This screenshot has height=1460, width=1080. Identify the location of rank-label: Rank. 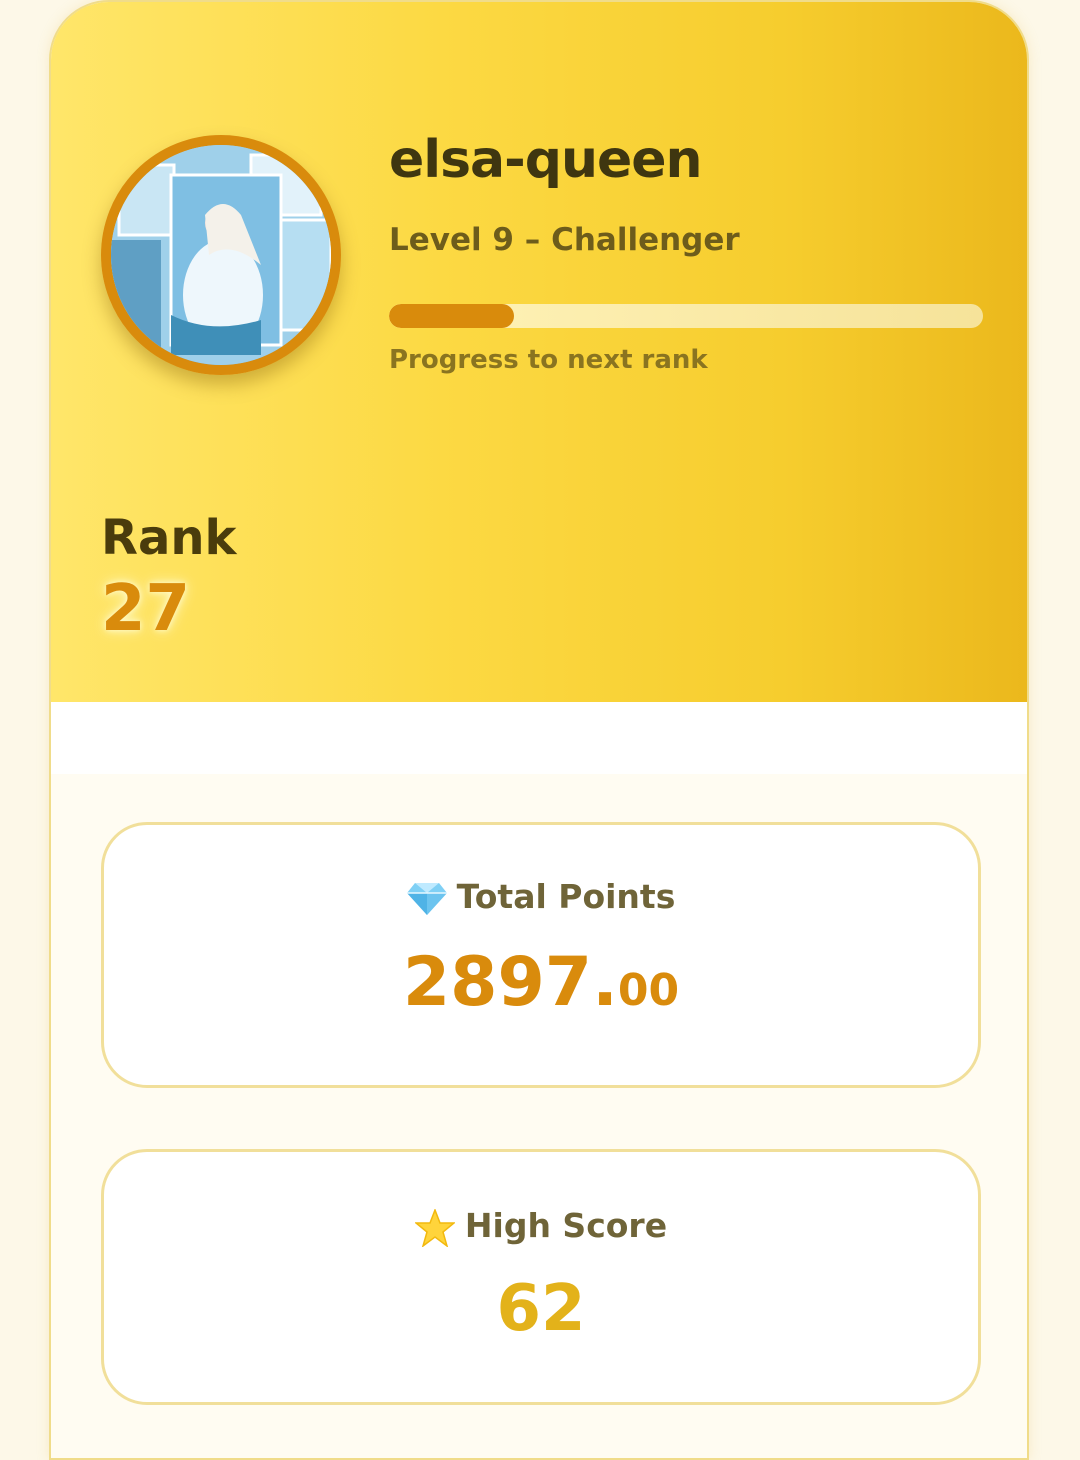
(169, 538).